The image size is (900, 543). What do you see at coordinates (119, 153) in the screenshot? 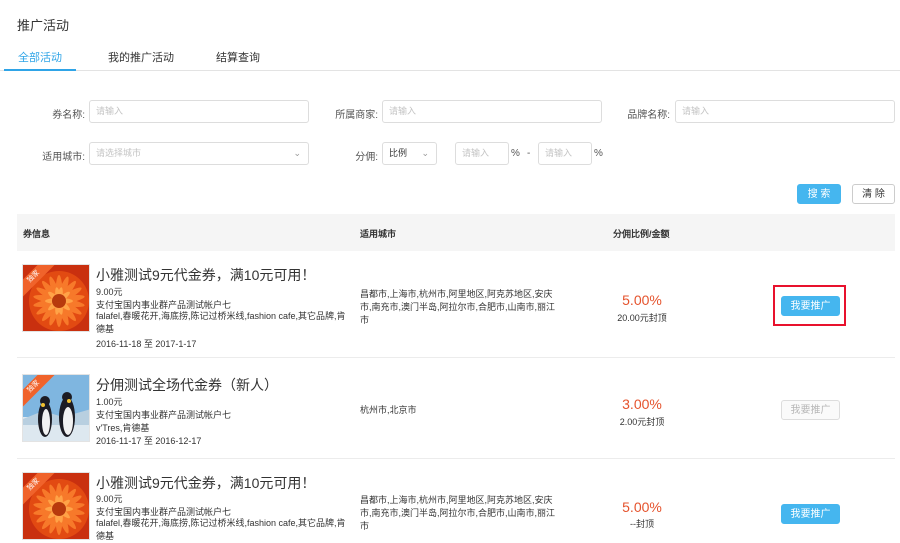
I see `city-select-placeholder: 请选择城市` at bounding box center [119, 153].